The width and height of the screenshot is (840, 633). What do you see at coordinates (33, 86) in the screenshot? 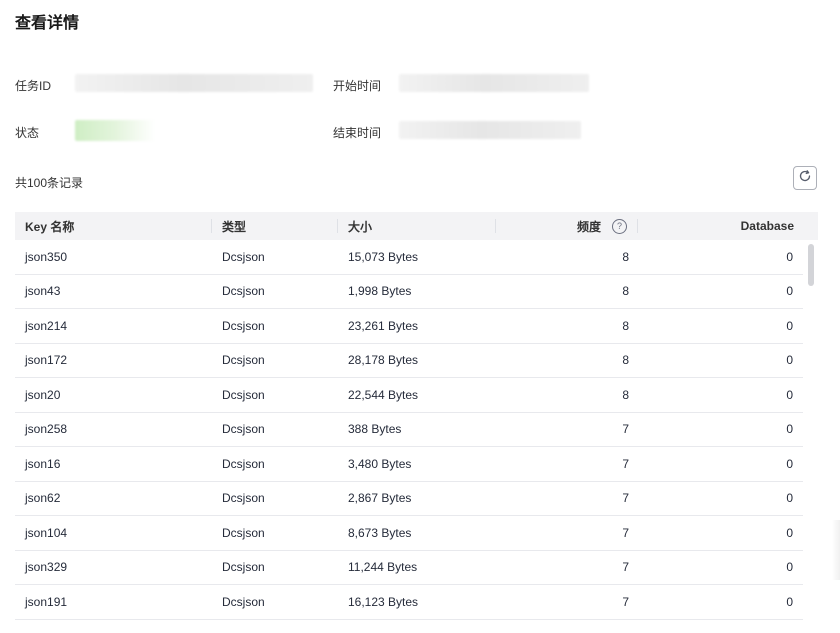
I see `task-id-label: 任务ID` at bounding box center [33, 86].